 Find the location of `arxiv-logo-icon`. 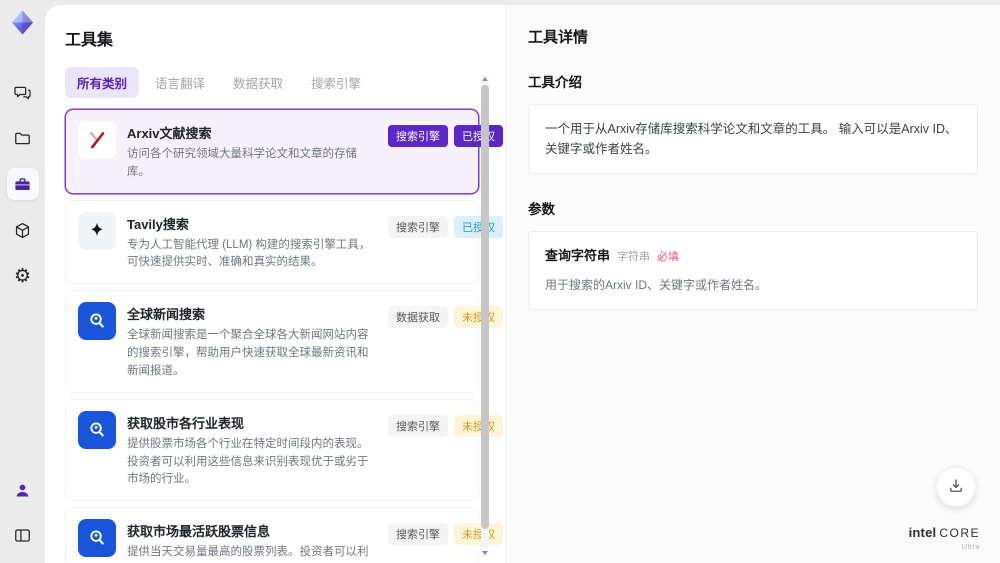

arxiv-logo-icon is located at coordinates (97, 140).